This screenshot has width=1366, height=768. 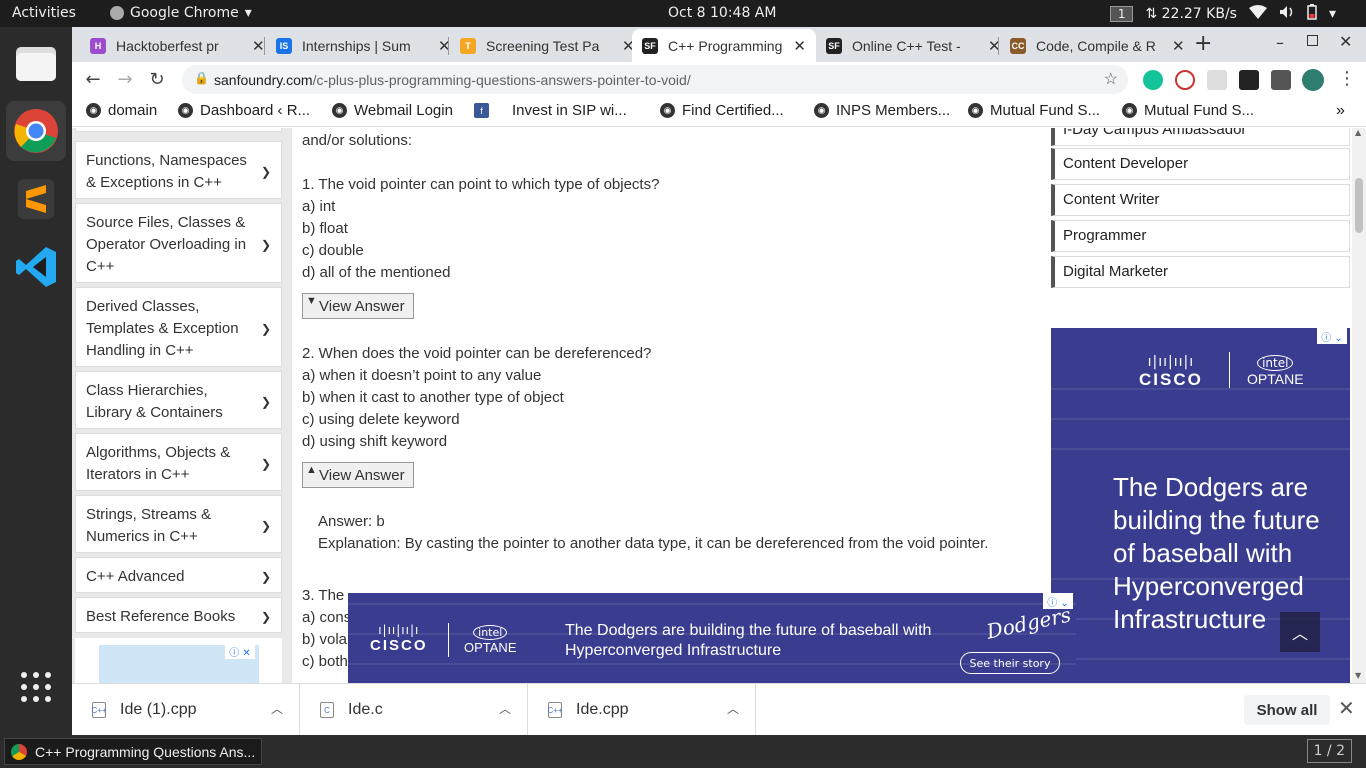 What do you see at coordinates (1281, 80) in the screenshot?
I see `puzzle-icon` at bounding box center [1281, 80].